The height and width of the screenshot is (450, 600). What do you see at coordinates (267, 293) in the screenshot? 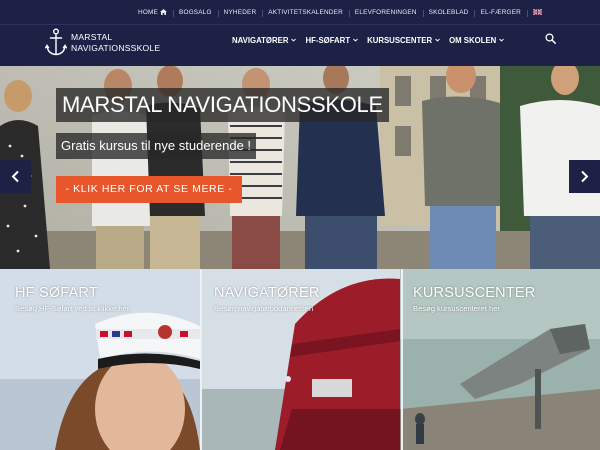
I see `tile-title: NAVIGATØRER` at bounding box center [267, 293].